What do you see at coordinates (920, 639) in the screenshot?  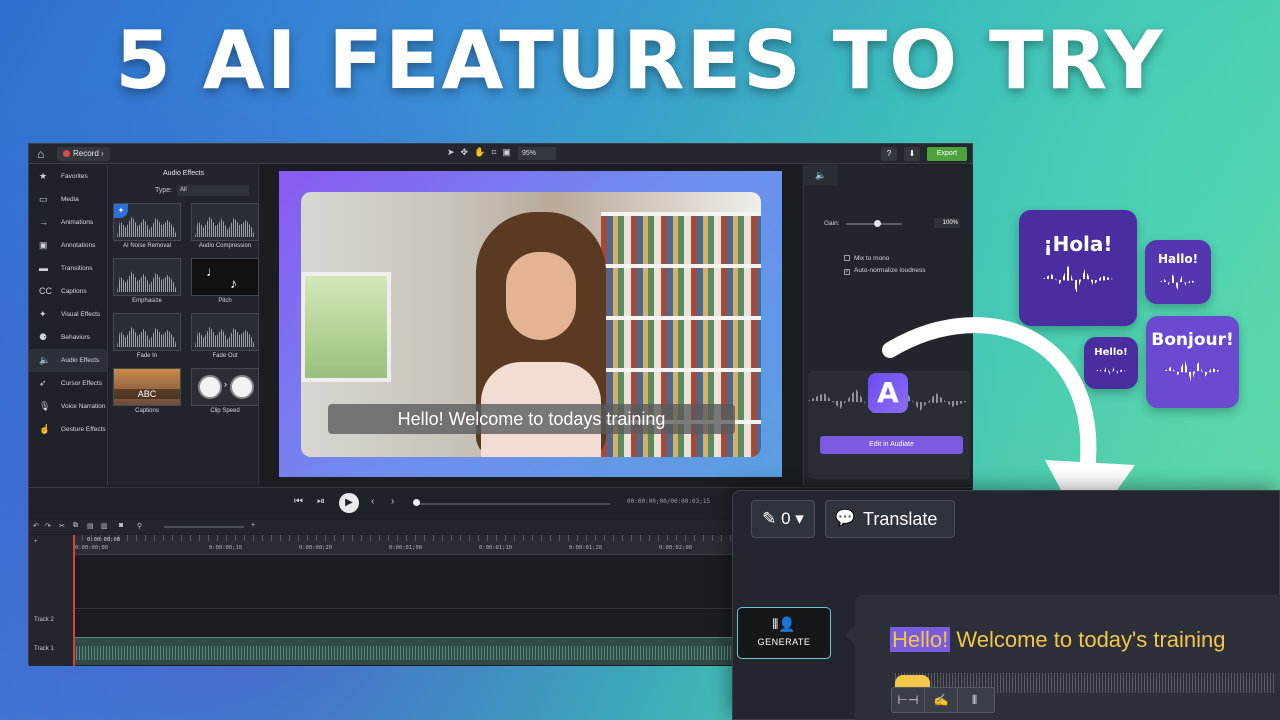 I see `transcript-highlight: Hello!` at bounding box center [920, 639].